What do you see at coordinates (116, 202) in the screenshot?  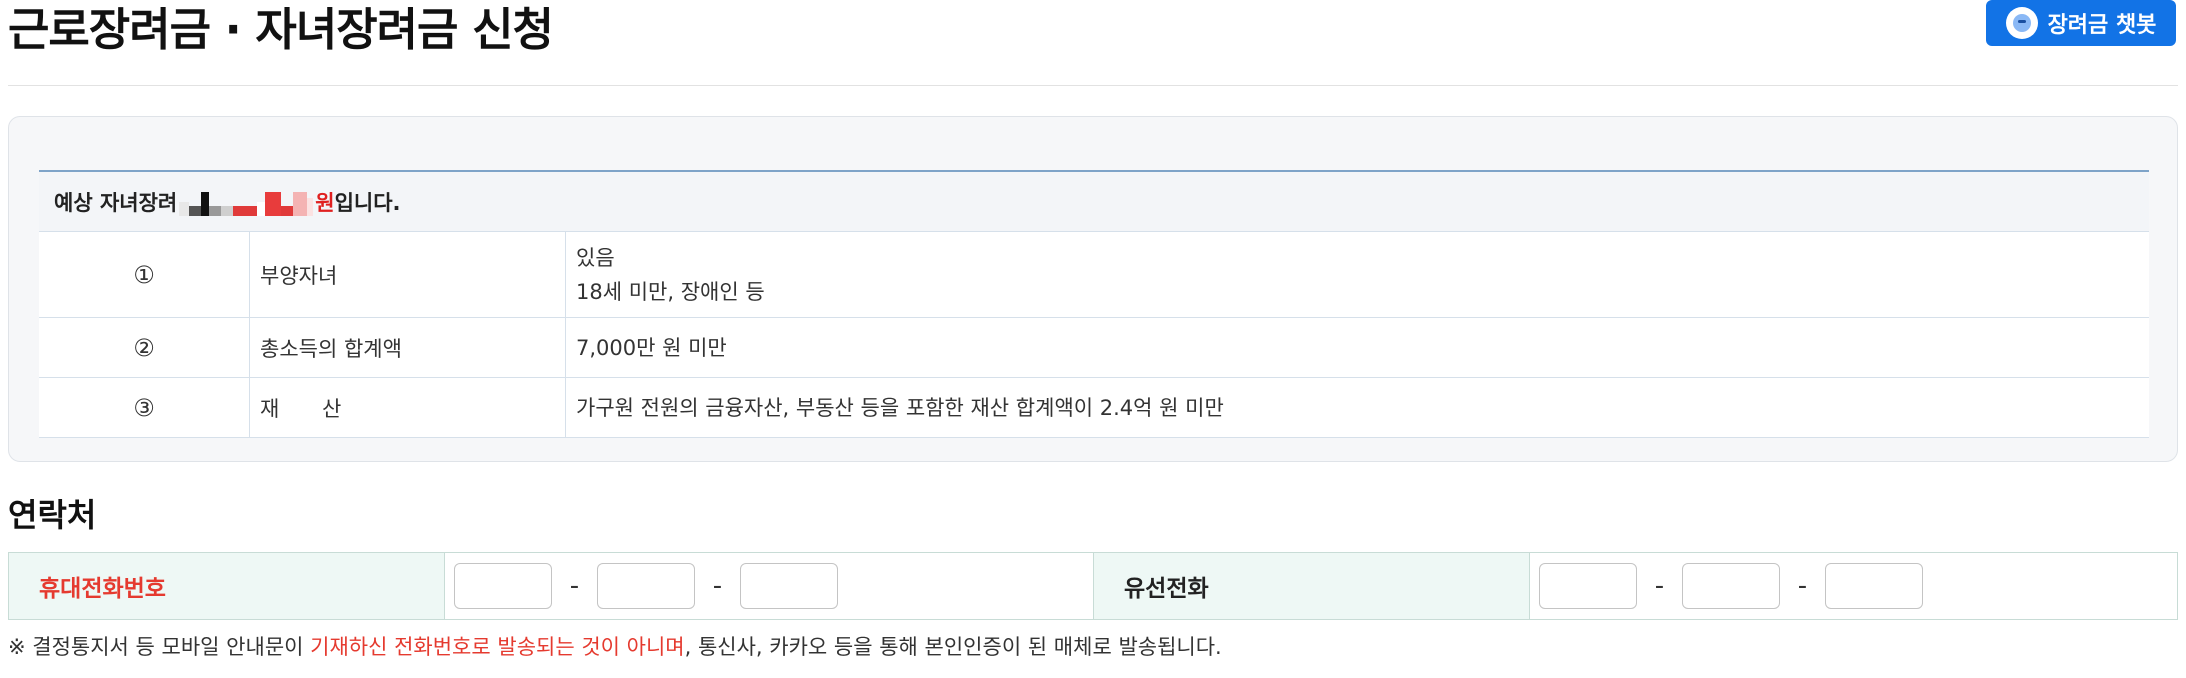 I see `estimate-prefix: 예상 자녀장려` at bounding box center [116, 202].